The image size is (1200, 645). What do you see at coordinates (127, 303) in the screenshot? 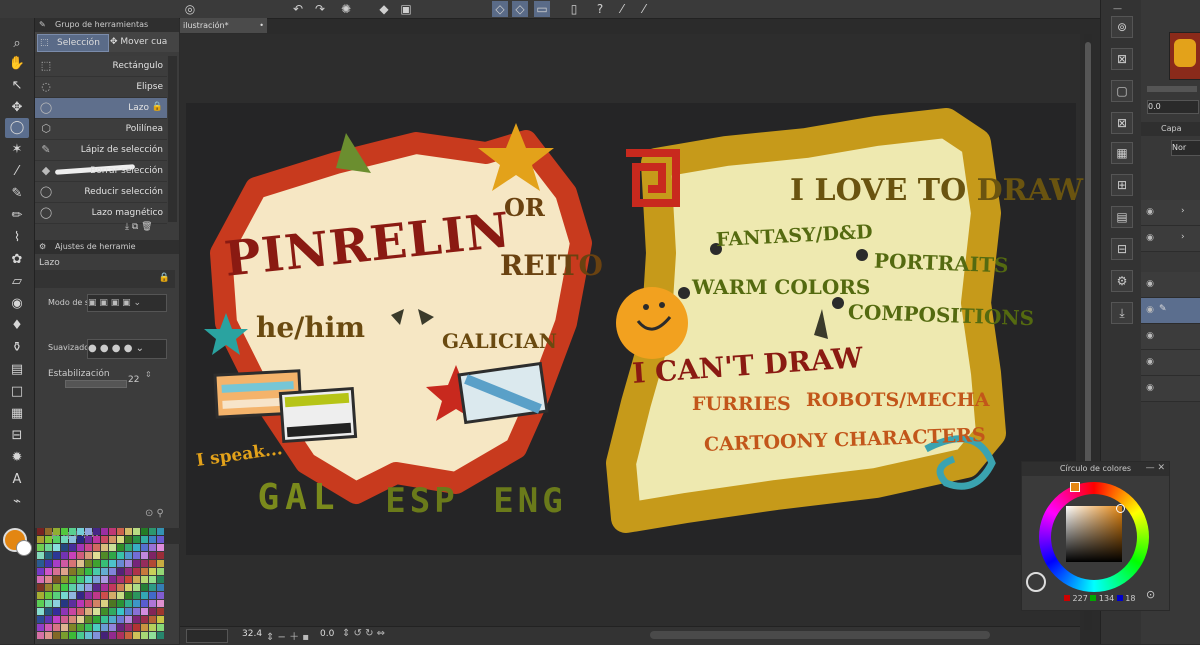
I see `mode-selector: ▣ ▣ ▣ ▣ ⌄` at bounding box center [127, 303].